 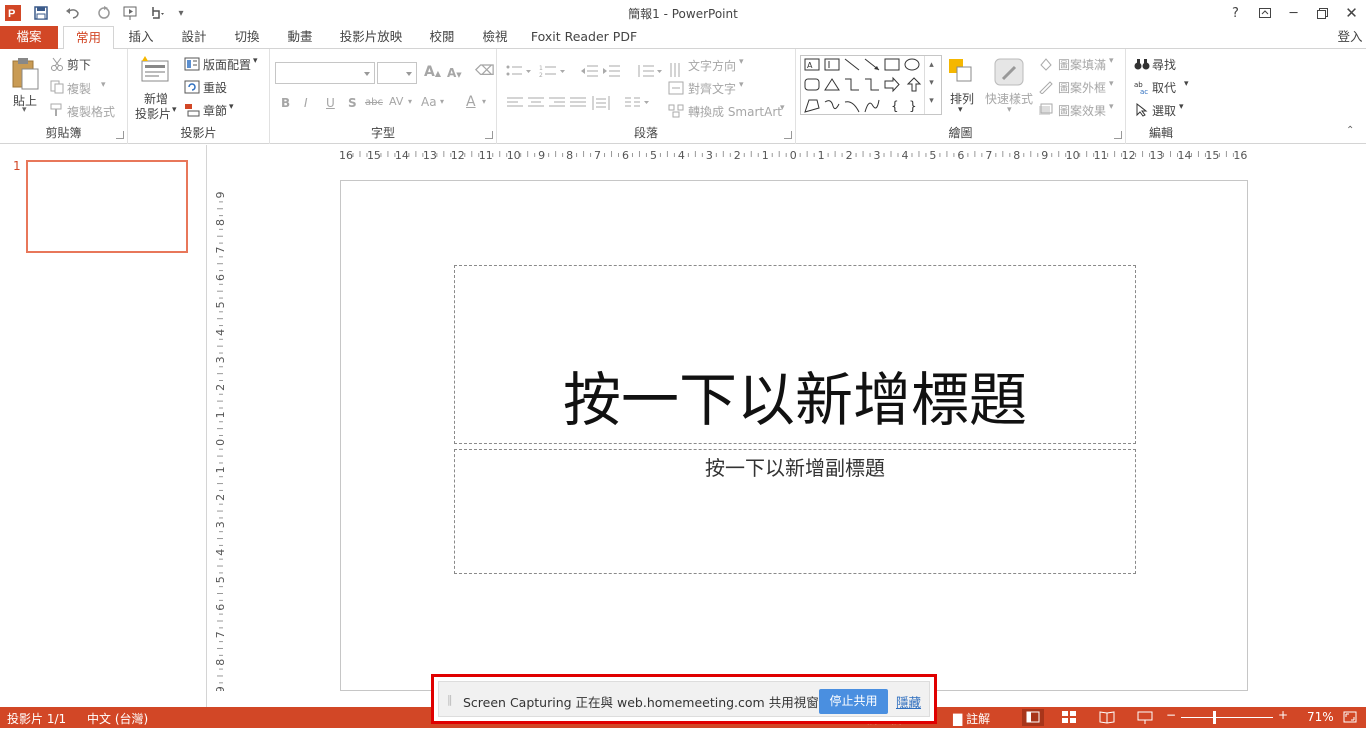 What do you see at coordinates (1320, 717) in the screenshot?
I see `zoom-level: 71%` at bounding box center [1320, 717].